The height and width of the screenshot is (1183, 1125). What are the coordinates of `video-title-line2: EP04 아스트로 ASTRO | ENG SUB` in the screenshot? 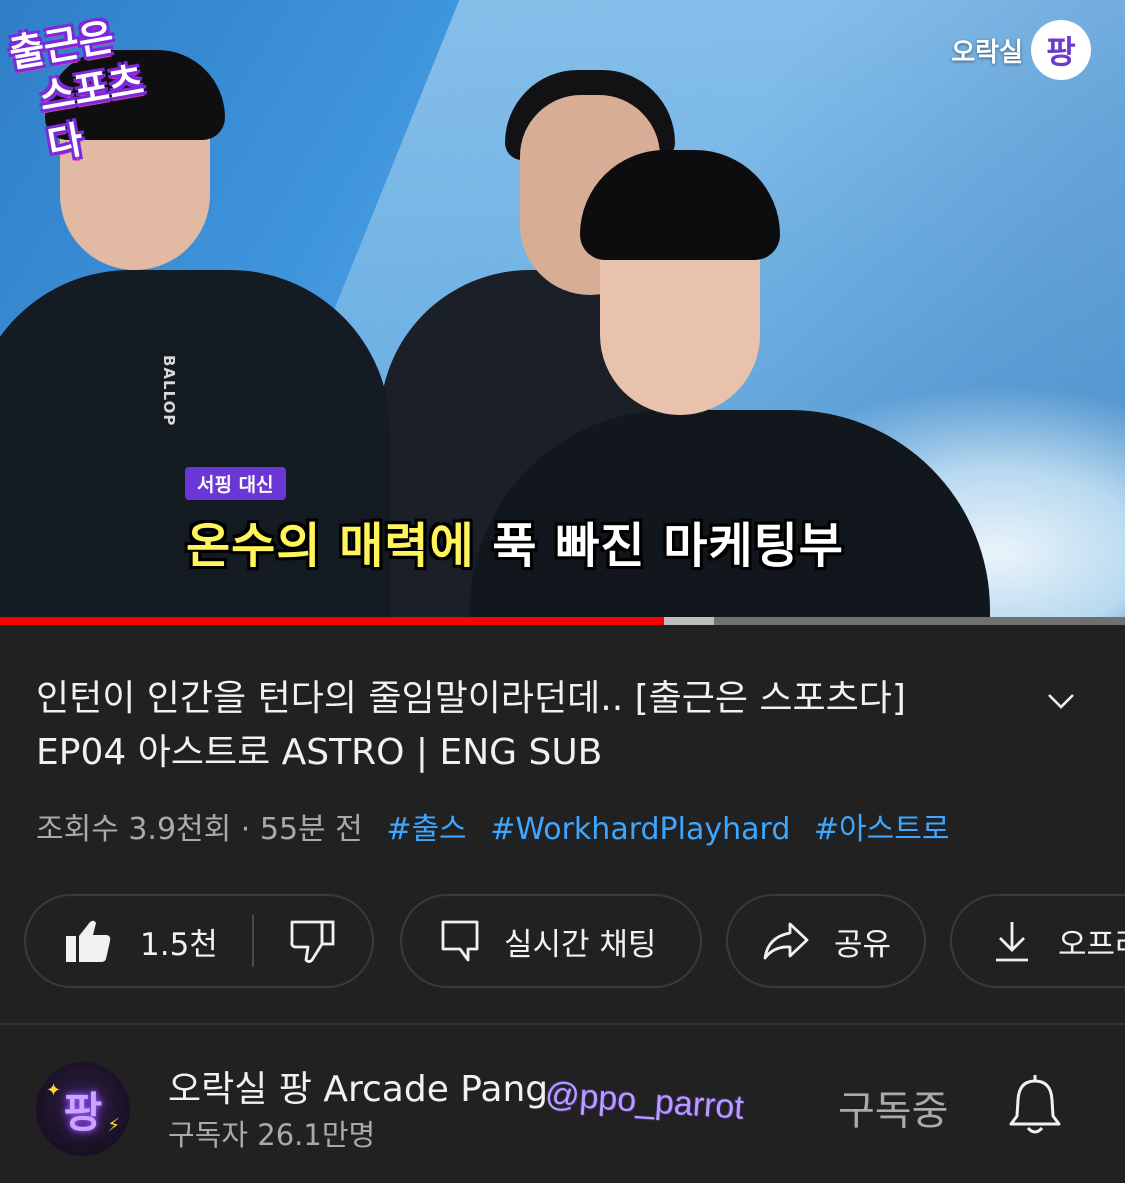 It's located at (319, 752).